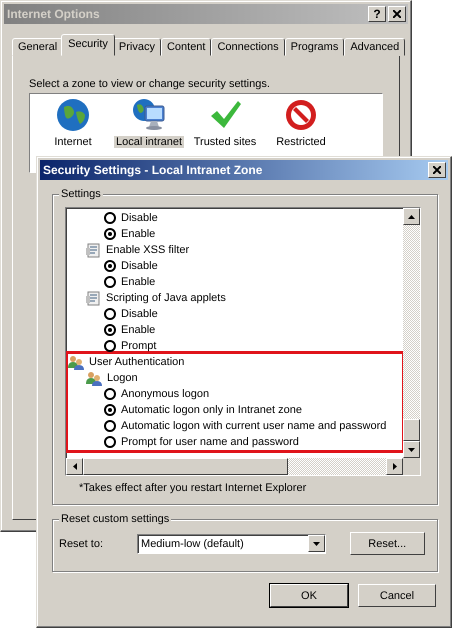  What do you see at coordinates (73, 115) in the screenshot?
I see `globe-icon` at bounding box center [73, 115].